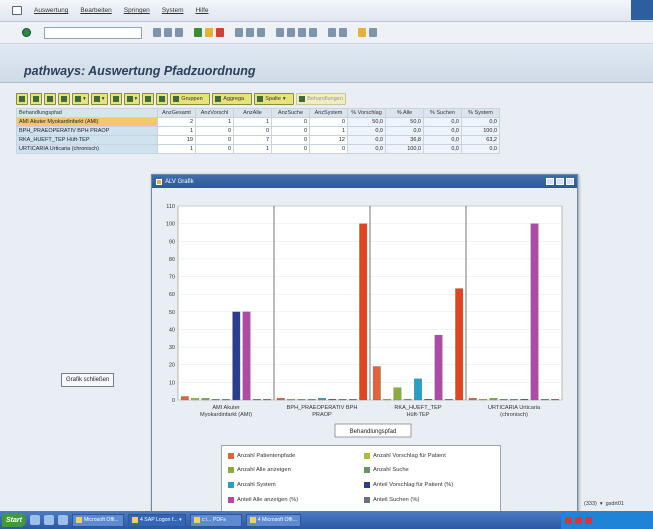 The image size is (653, 529). Describe the element at coordinates (313, 32) in the screenshot. I see `last-page-icon` at that location.